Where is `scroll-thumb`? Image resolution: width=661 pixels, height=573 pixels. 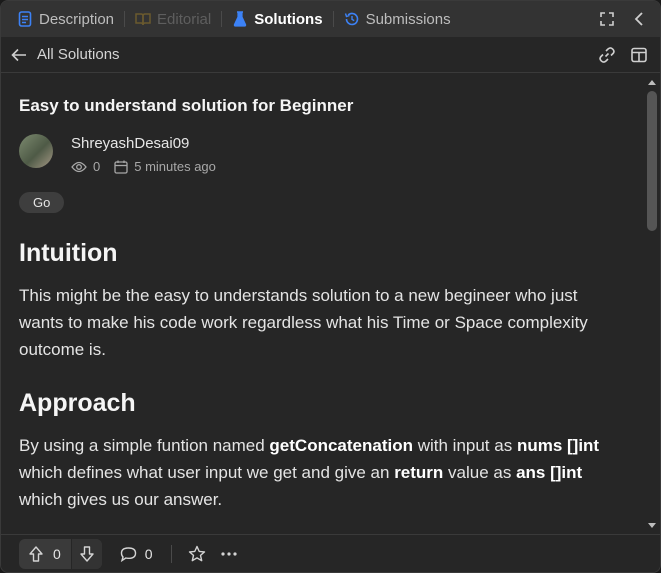 scroll-thumb is located at coordinates (652, 161).